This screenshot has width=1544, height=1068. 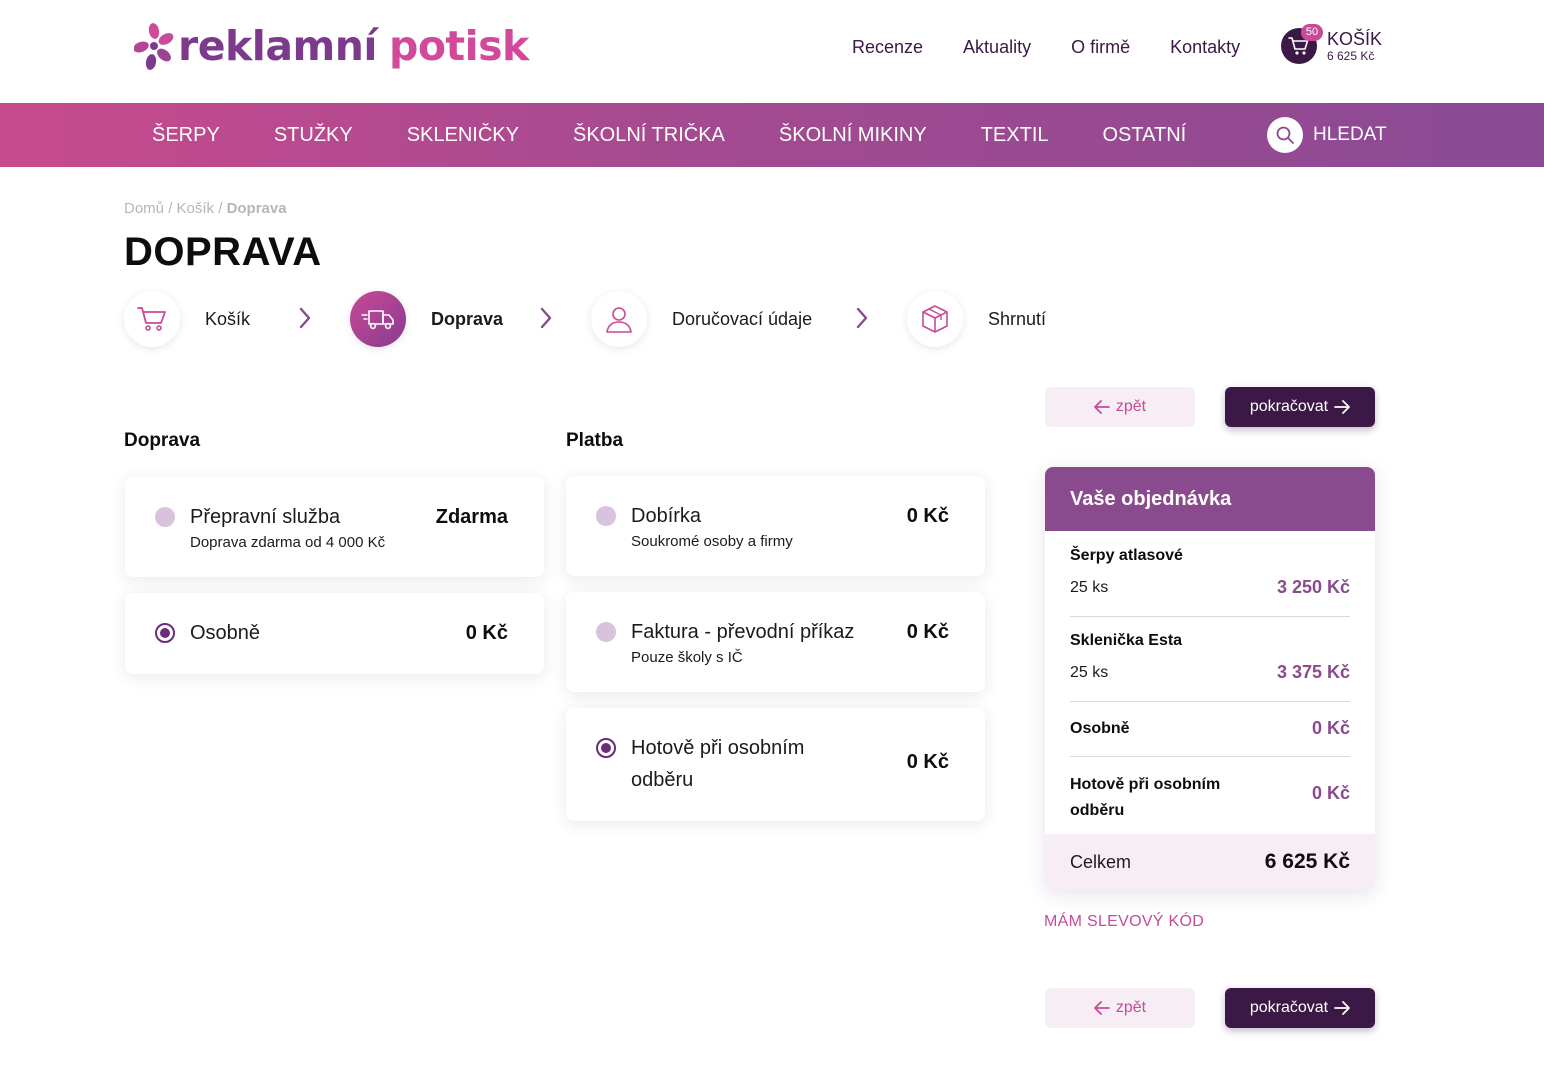 I want to click on order-total-row: Celkem 6 625 Kč, so click(x=1210, y=862).